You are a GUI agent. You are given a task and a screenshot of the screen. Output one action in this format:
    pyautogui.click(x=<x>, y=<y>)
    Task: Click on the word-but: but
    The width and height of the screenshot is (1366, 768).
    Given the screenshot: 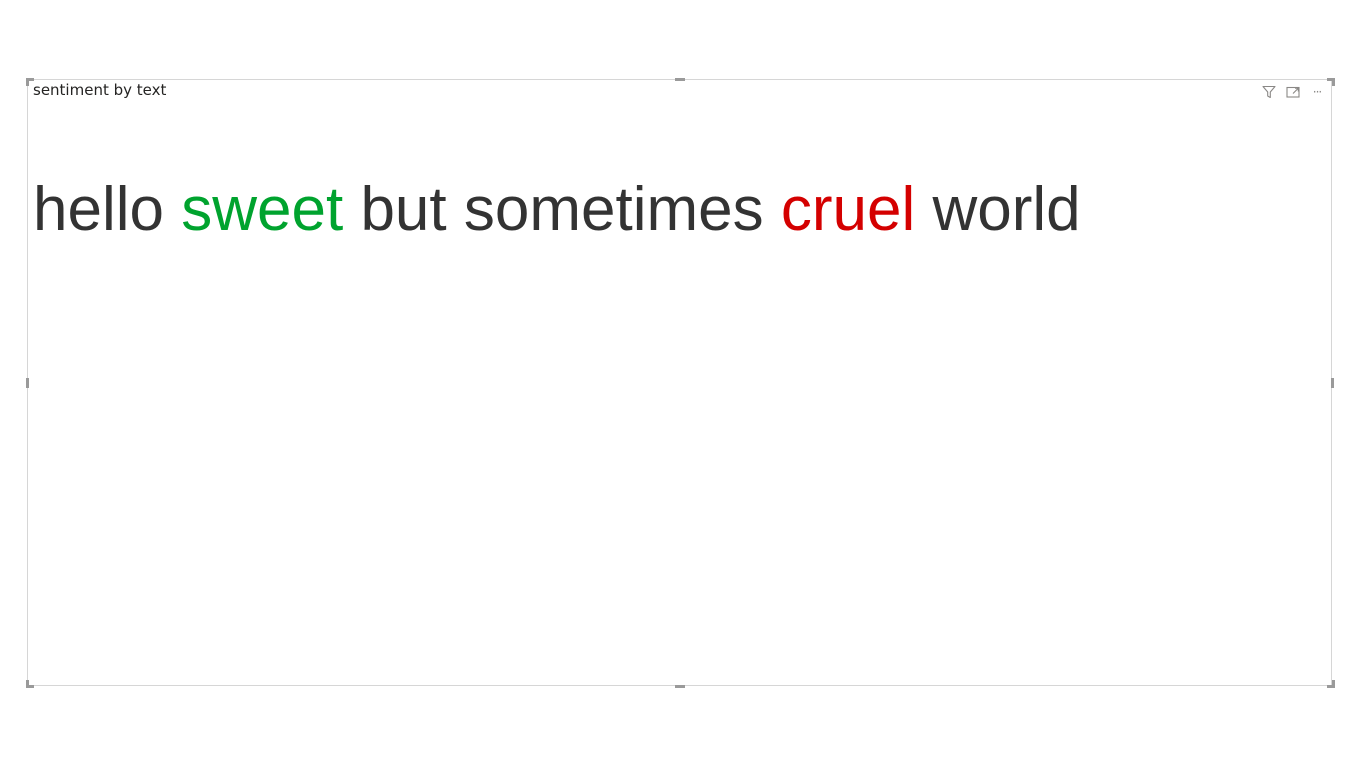 What is the action you would take?
    pyautogui.click(x=403, y=209)
    